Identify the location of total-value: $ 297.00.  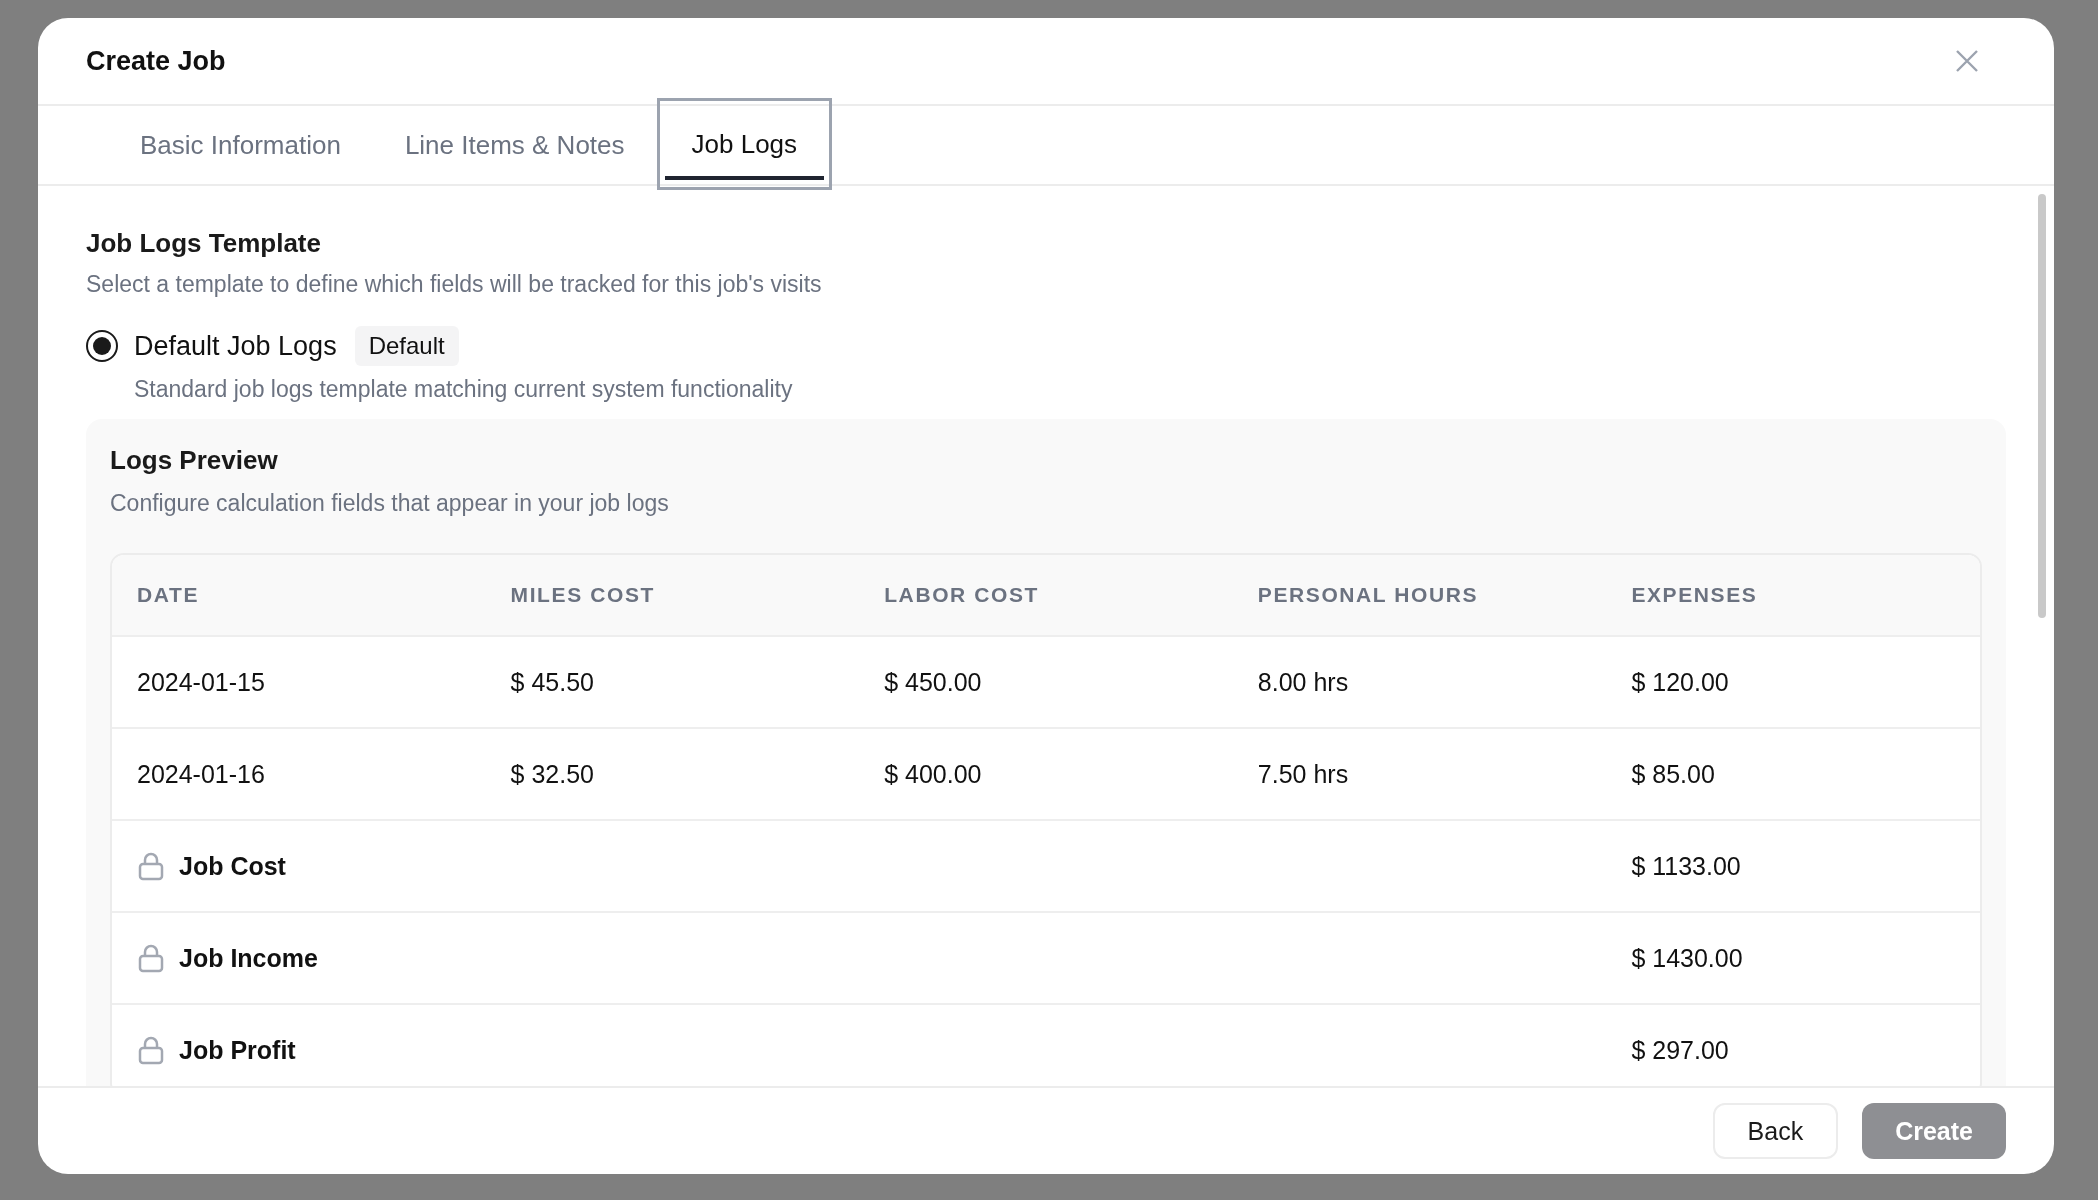
(1680, 1050).